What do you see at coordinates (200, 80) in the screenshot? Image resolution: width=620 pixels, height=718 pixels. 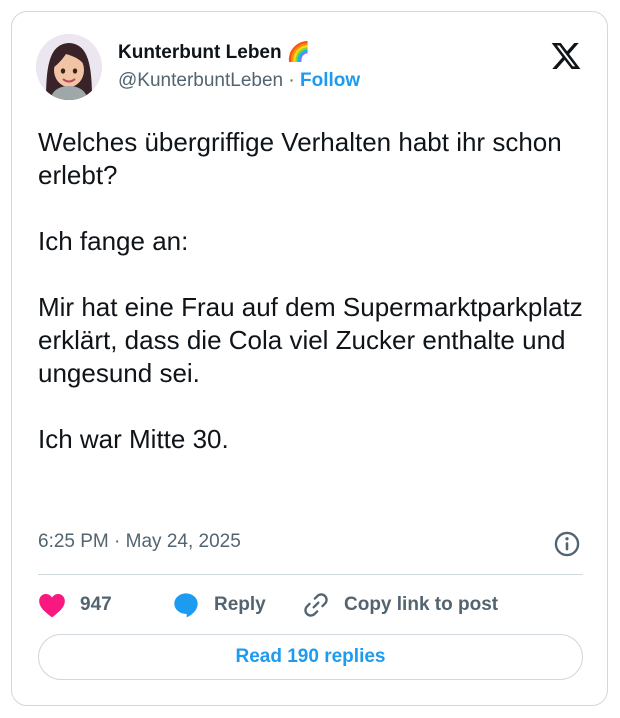 I see `author-handle: @KunterbuntLeben` at bounding box center [200, 80].